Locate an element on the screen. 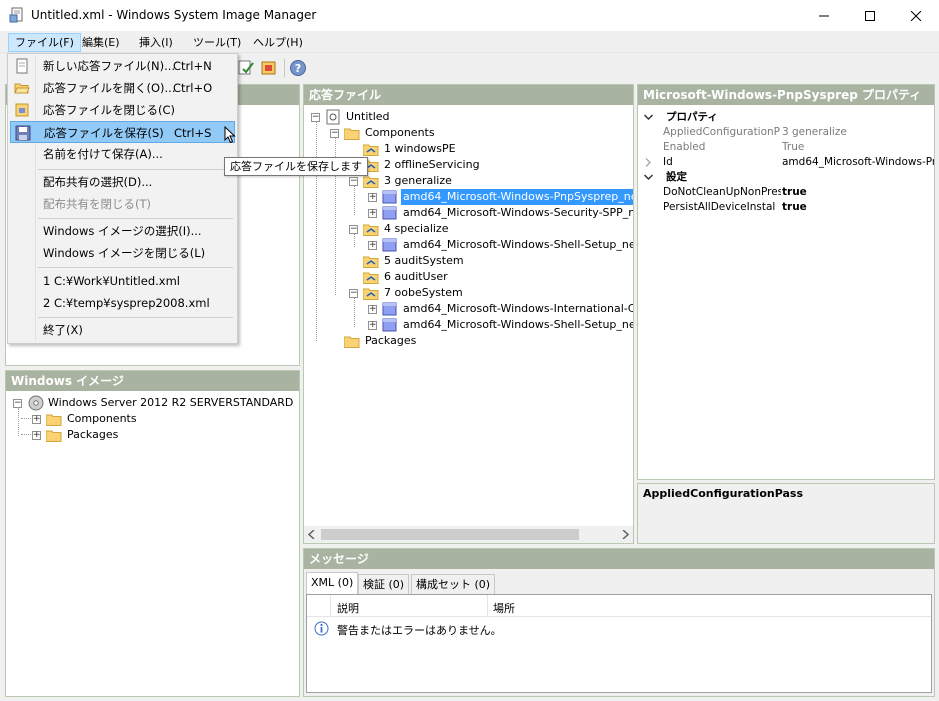  disc-icon is located at coordinates (36, 403).